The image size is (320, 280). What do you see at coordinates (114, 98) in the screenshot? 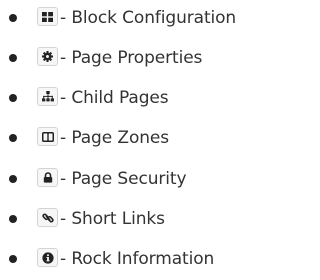
I see `legend-item-label: - Child Pages` at bounding box center [114, 98].